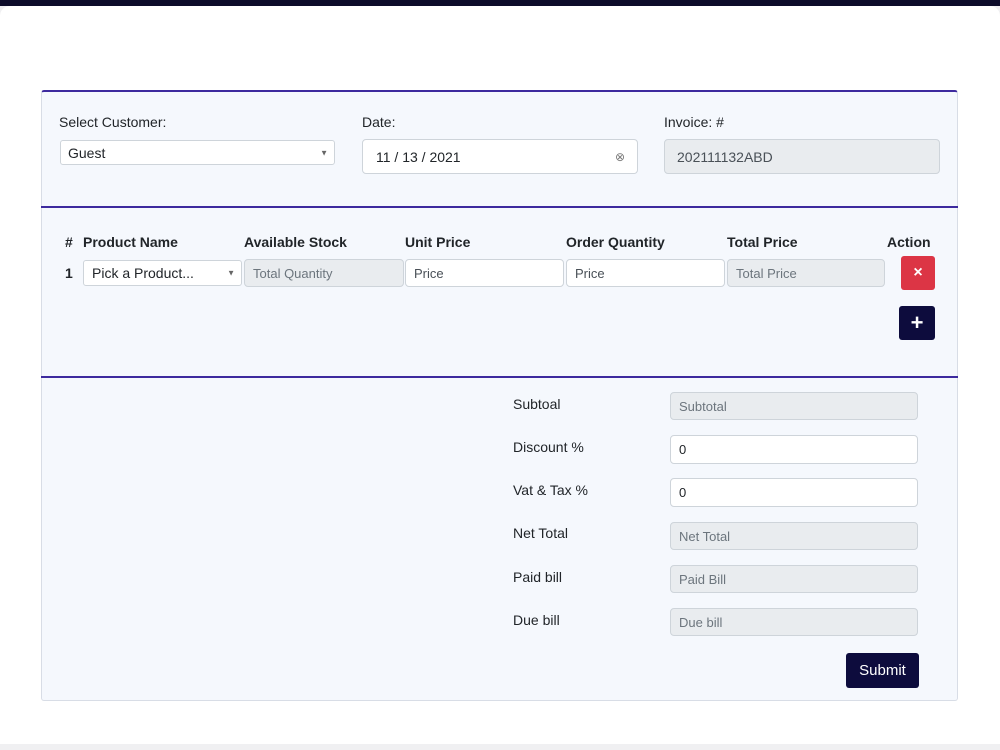  I want to click on clear-date-icon: ⊗, so click(620, 157).